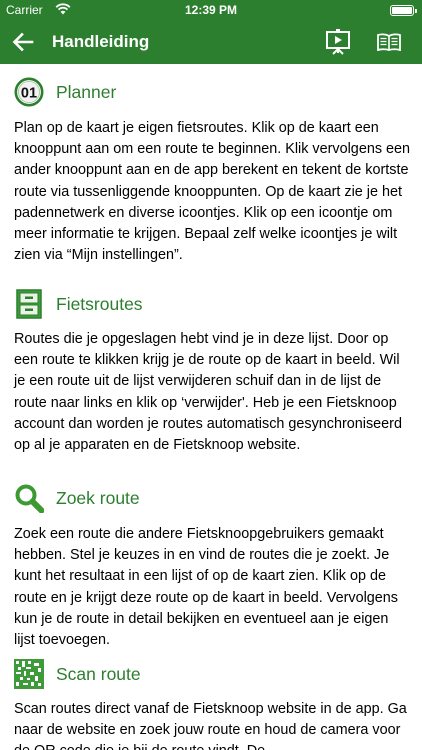  I want to click on book-open-icon, so click(389, 42).